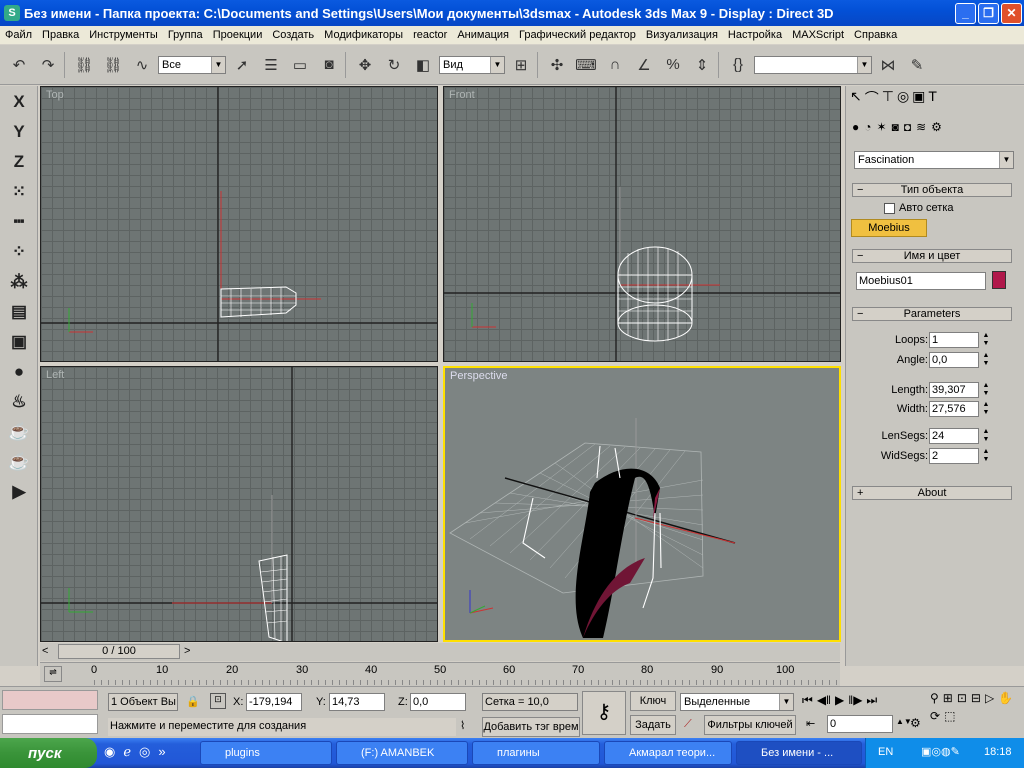 The width and height of the screenshot is (1024, 768). I want to click on zoom-extents-all-icon: ⊟, so click(976, 698).